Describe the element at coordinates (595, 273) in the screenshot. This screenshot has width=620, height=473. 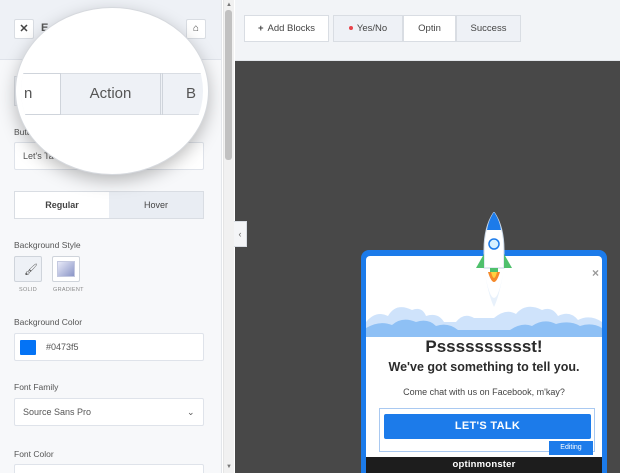
I see `popup-close-icon: ×` at that location.